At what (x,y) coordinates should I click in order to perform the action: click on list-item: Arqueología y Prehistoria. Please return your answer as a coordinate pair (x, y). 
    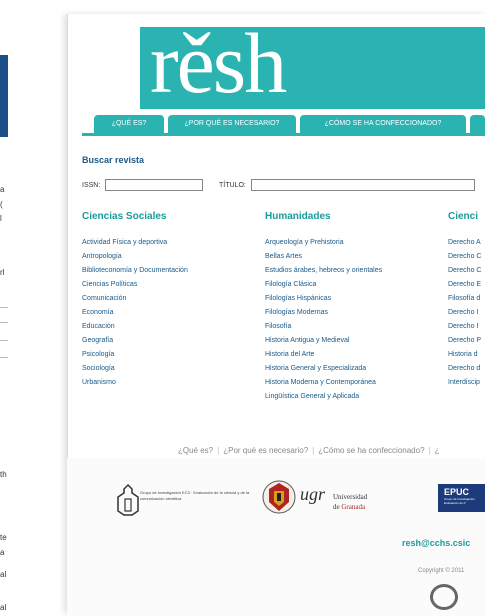
    Looking at the image, I should click on (352, 243).